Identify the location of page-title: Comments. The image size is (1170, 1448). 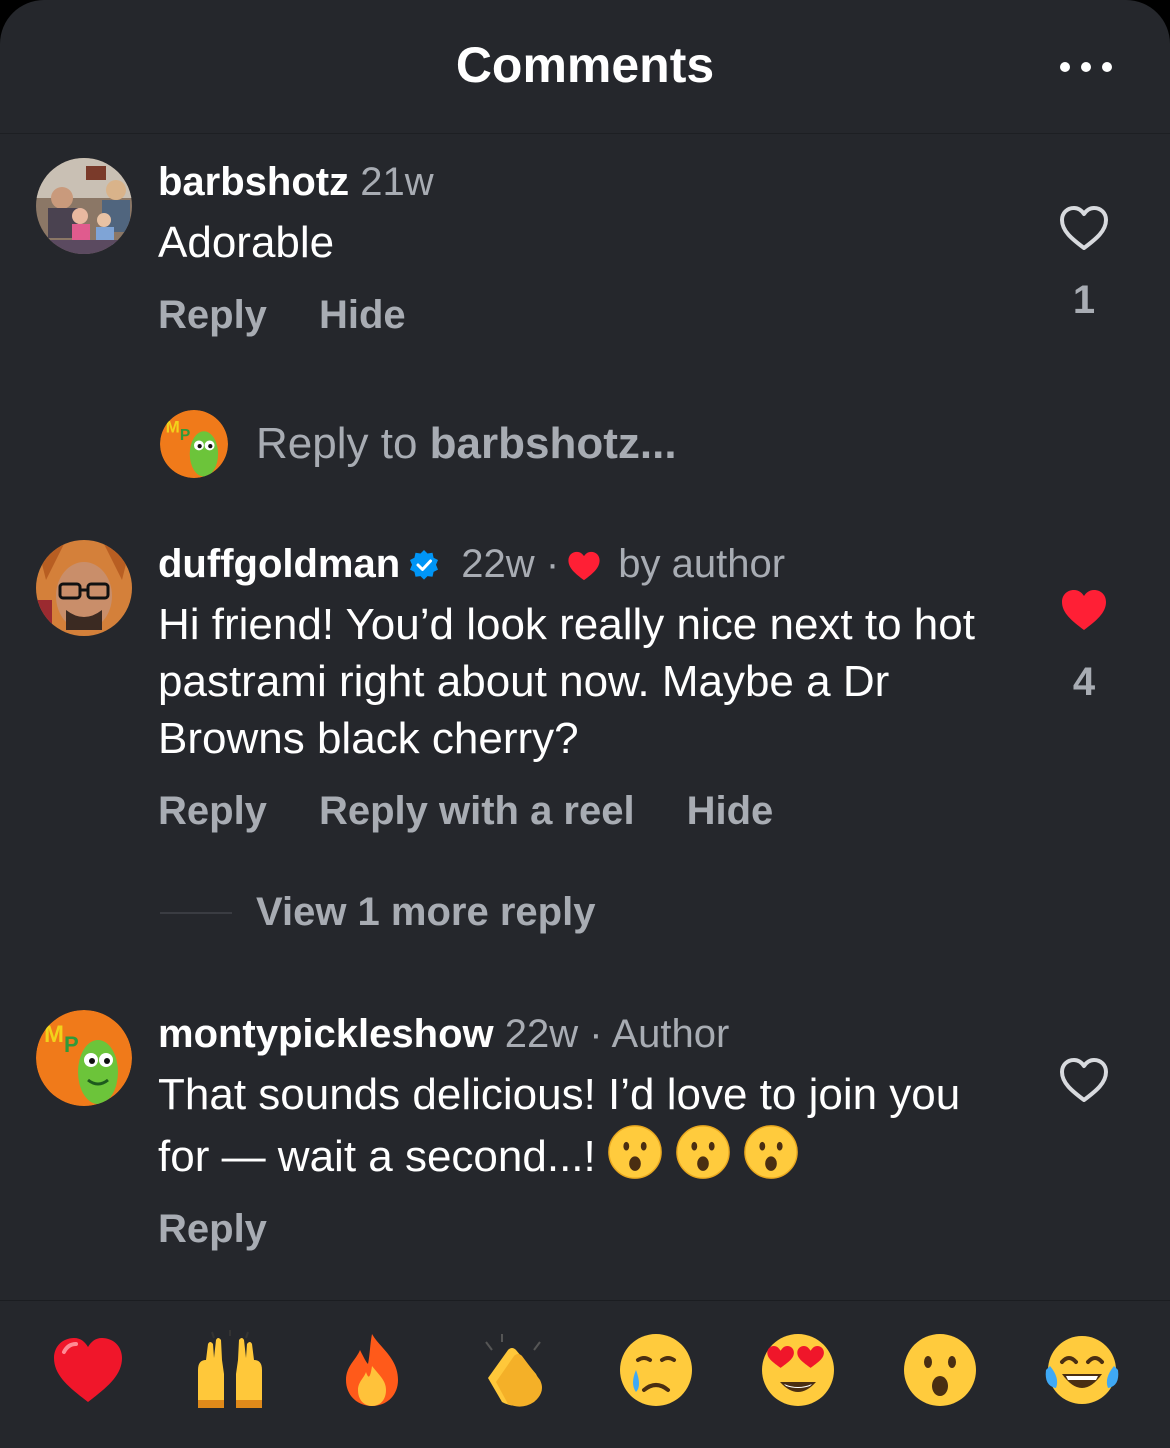
(585, 65).